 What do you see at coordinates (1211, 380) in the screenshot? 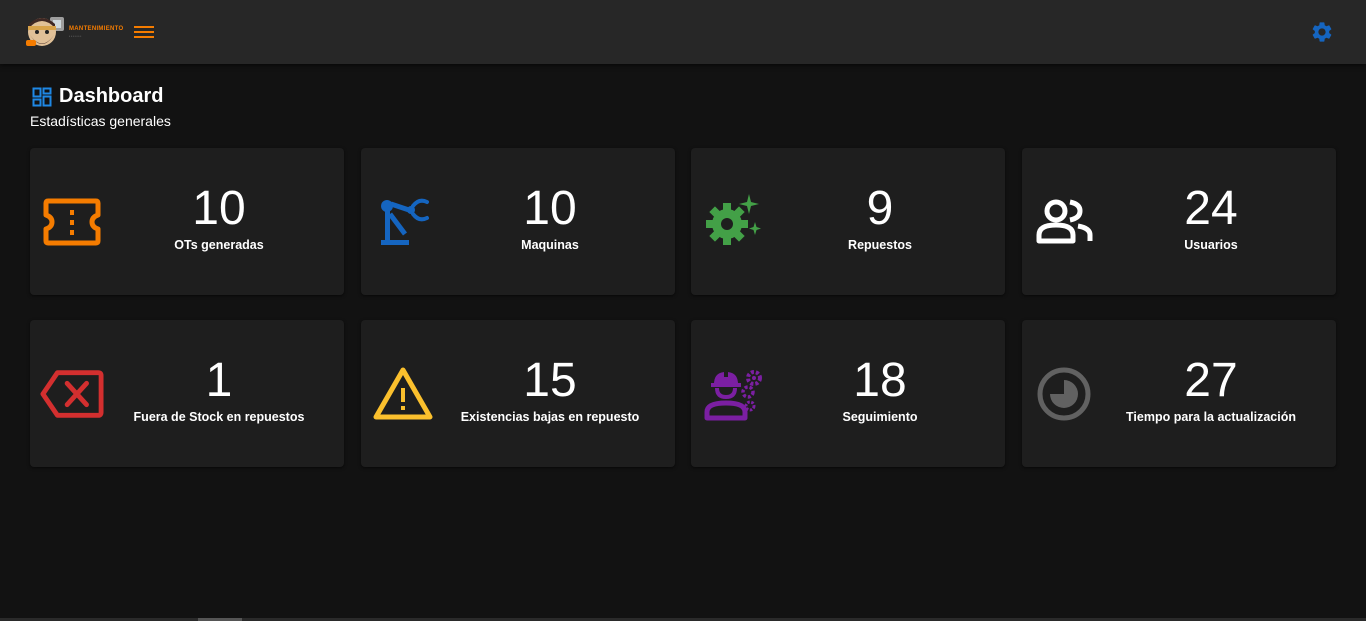
I see `stat-value: 27` at bounding box center [1211, 380].